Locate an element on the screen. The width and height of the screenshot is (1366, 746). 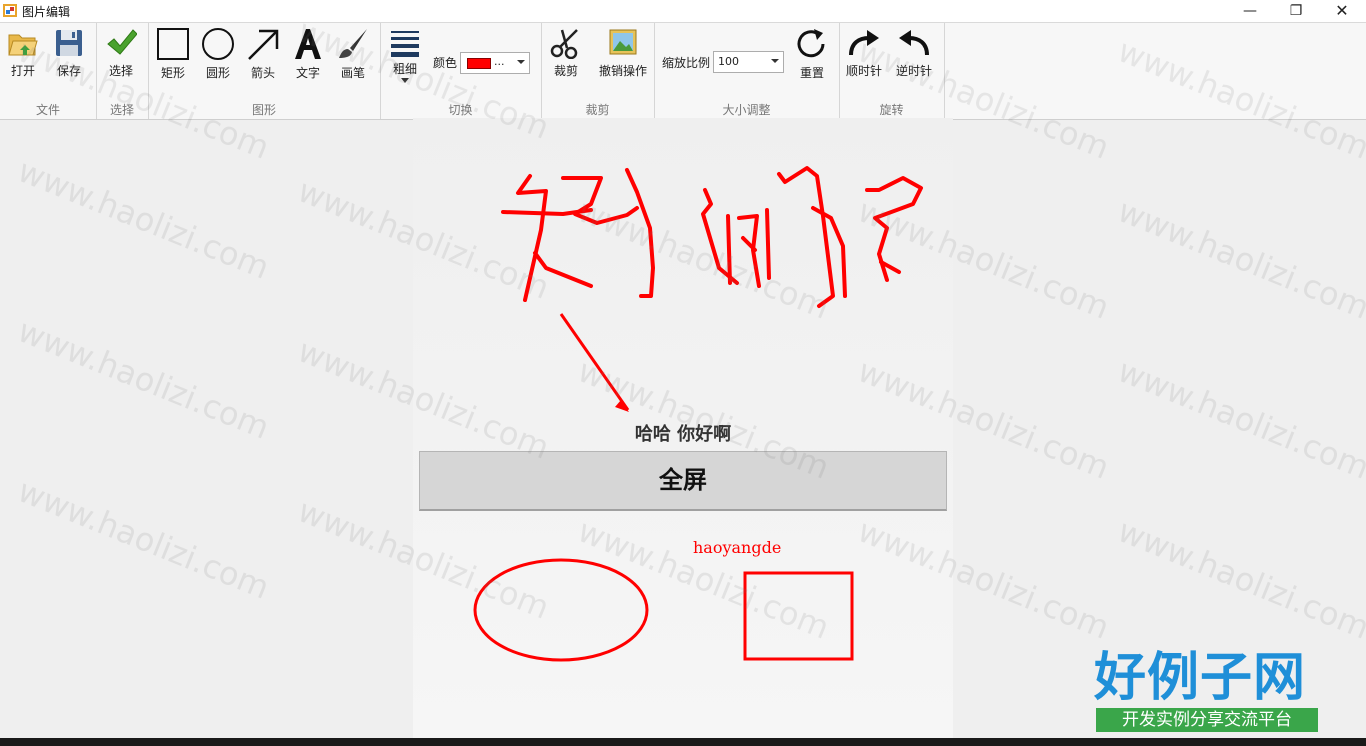
taskbar is located at coordinates (683, 742).